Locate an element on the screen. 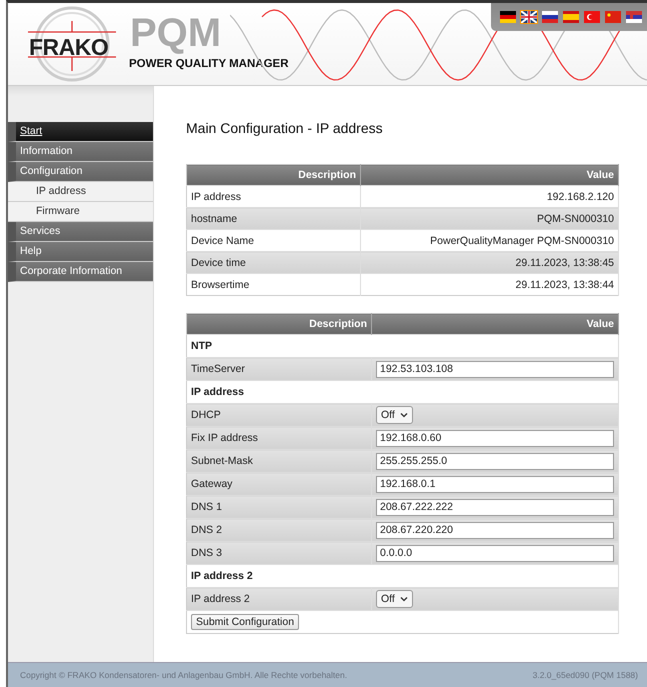  tagline: POWER QUALITY MANAGER is located at coordinates (209, 64).